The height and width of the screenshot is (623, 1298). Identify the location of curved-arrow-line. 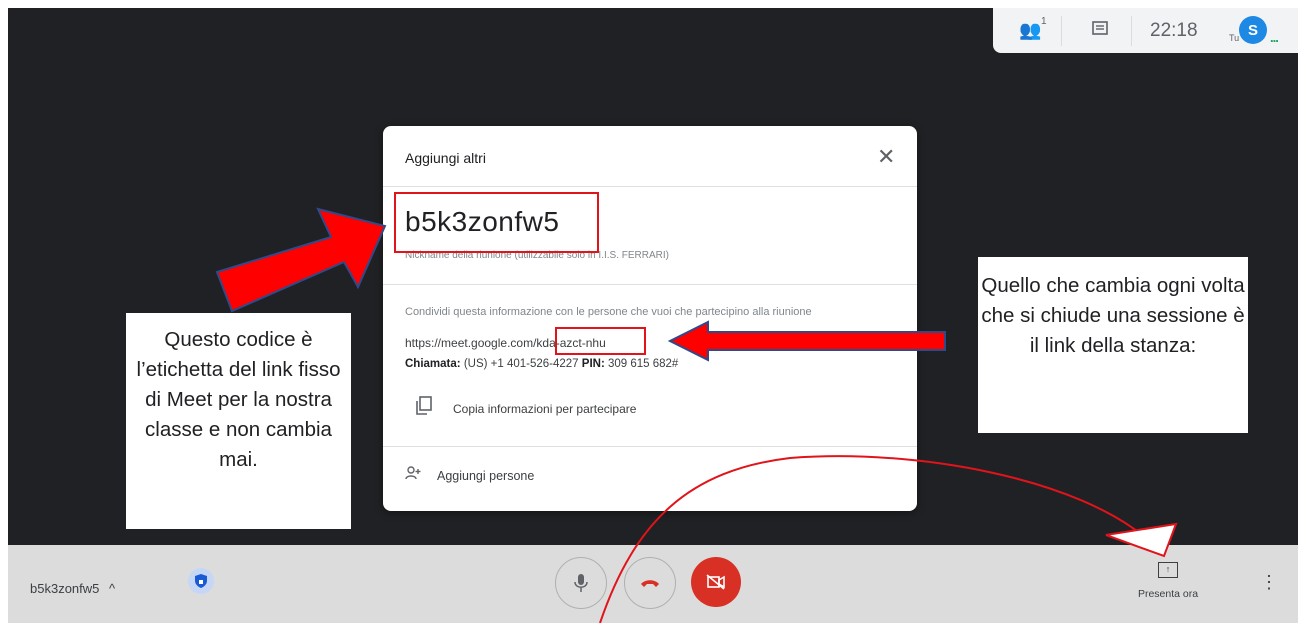
(874, 539).